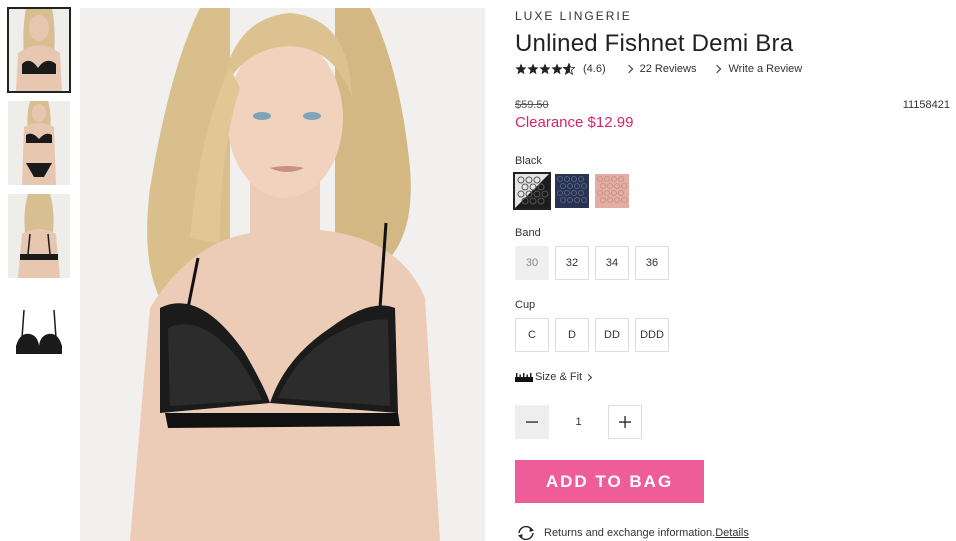  Describe the element at coordinates (652, 263) in the screenshot. I see `band-option-36: 36` at that location.